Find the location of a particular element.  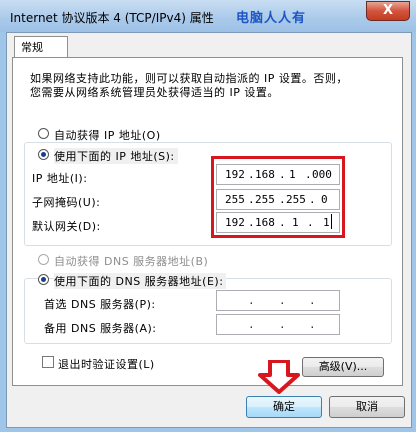

subnet-mask-label: 子网掩码(U): is located at coordinates (66, 202).